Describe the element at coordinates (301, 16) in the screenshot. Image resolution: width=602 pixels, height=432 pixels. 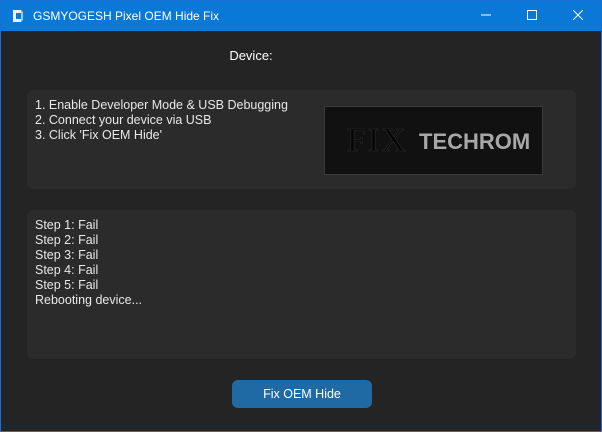
I see `title-bar: GSMYOGESH Pixel OEM Hide Fix` at that location.